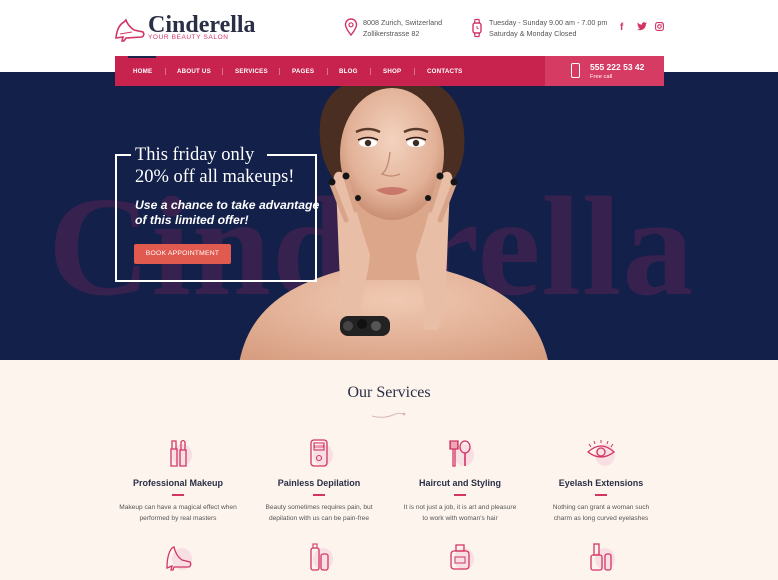 The width and height of the screenshot is (778, 580). I want to click on eye-icon, so click(601, 454).